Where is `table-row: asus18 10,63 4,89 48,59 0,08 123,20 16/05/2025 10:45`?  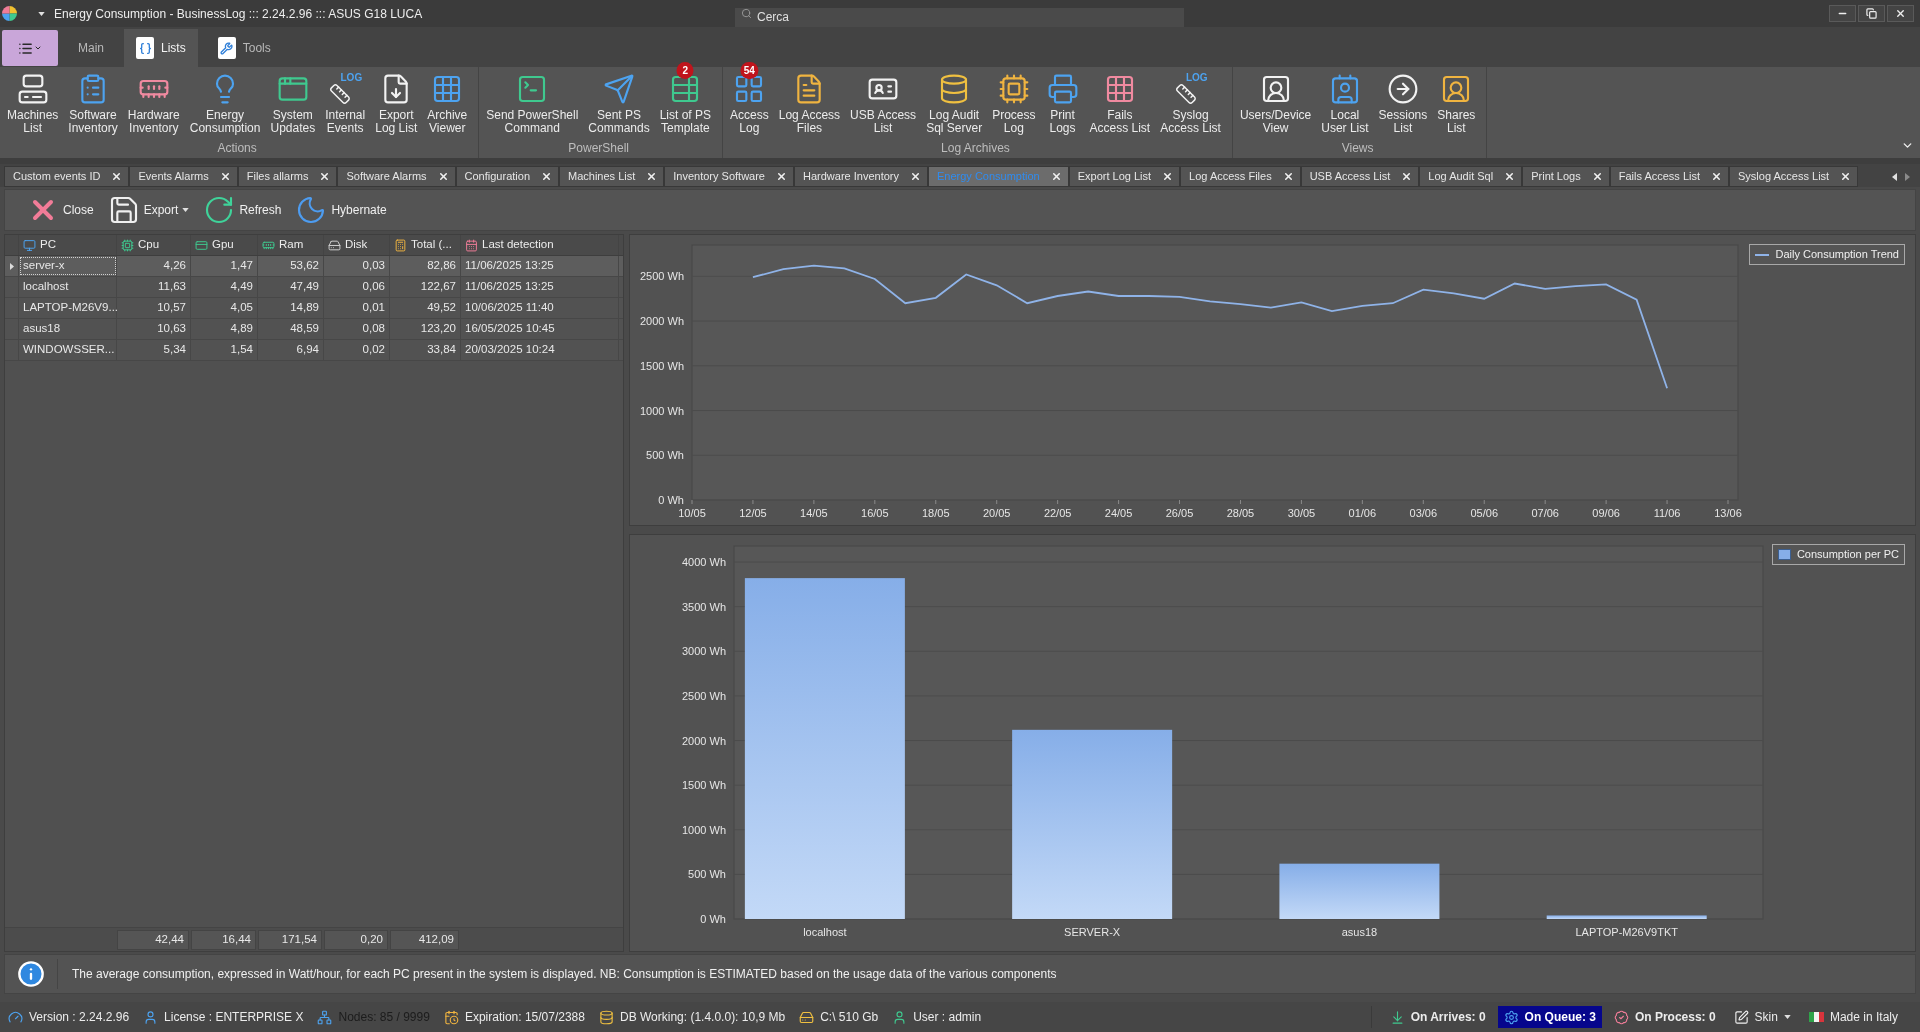
table-row: asus18 10,63 4,89 48,59 0,08 123,20 16/05/2025 10:45 is located at coordinates (314, 329).